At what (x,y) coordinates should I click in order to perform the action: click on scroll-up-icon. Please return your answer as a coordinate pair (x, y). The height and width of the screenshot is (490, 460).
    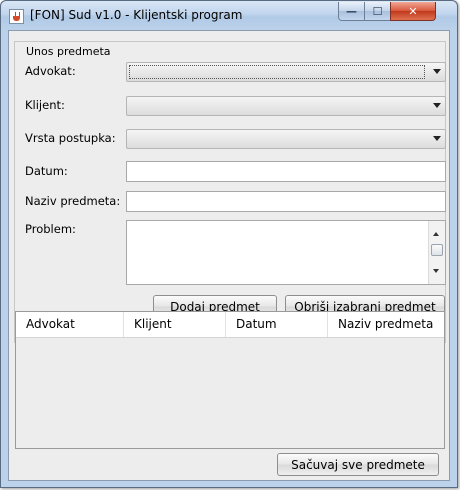
    Looking at the image, I should click on (436, 234).